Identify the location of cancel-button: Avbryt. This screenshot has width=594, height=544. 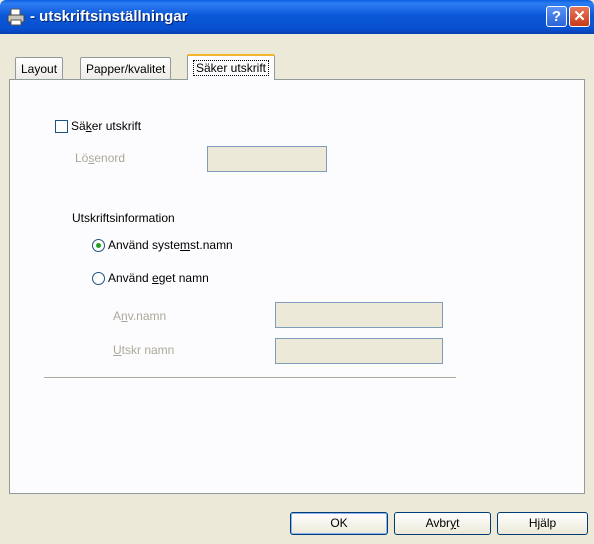
(442, 523).